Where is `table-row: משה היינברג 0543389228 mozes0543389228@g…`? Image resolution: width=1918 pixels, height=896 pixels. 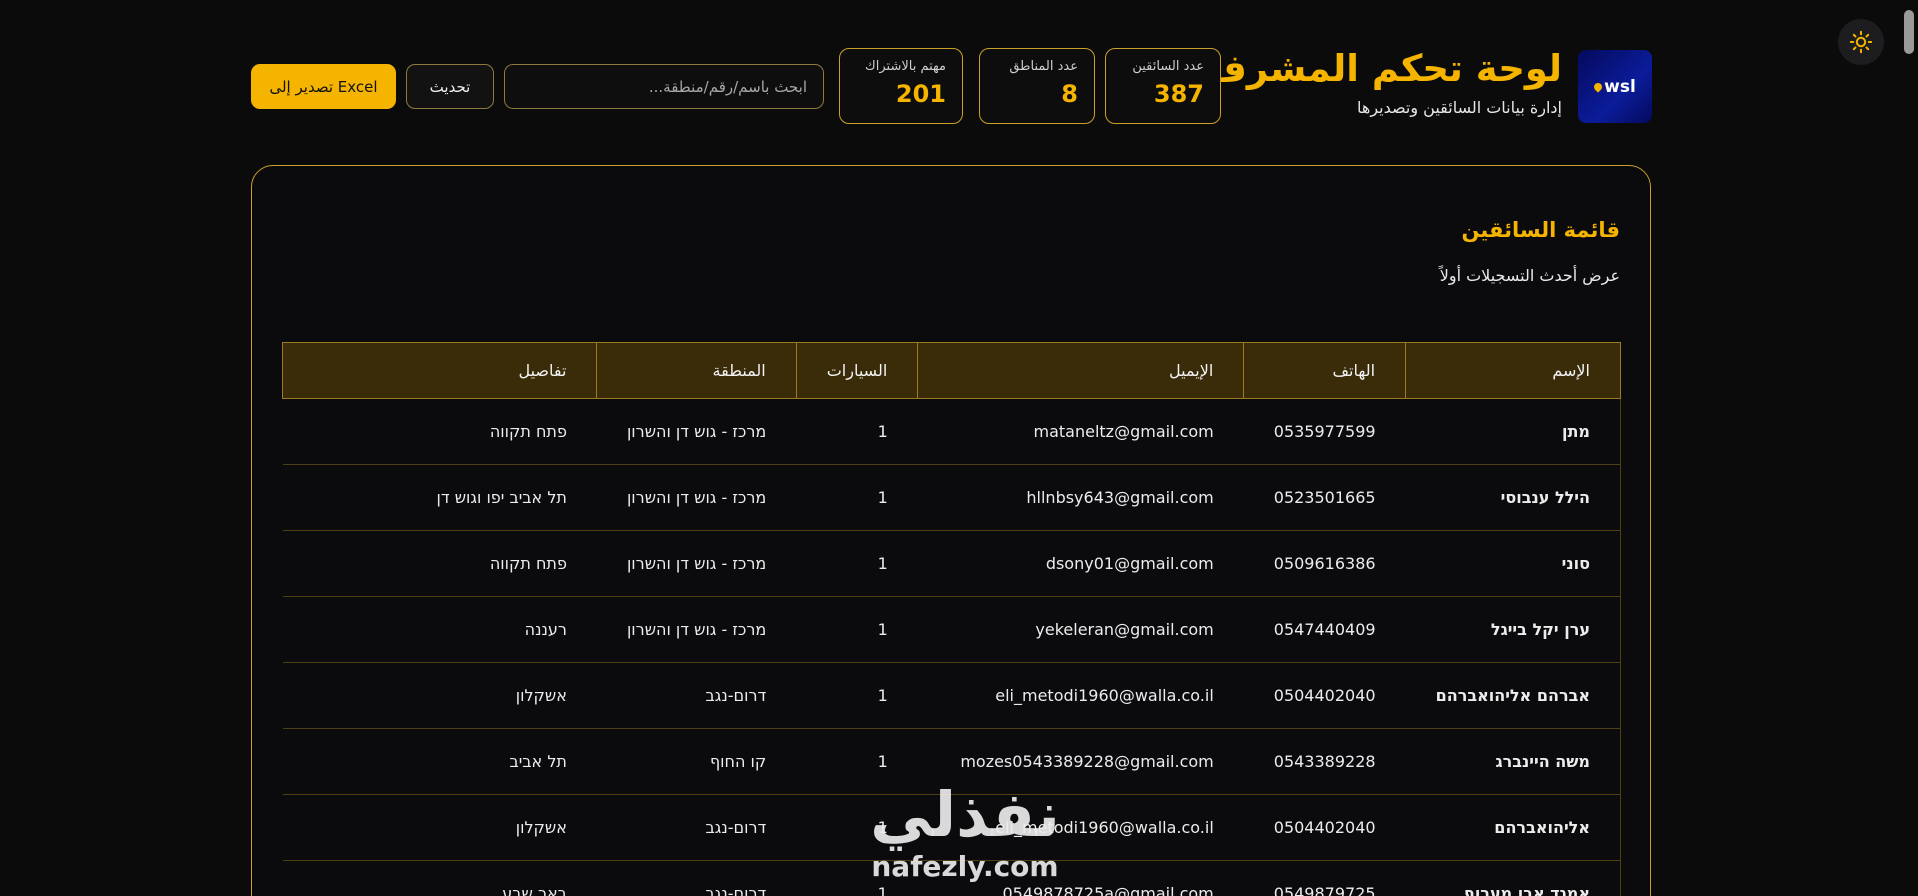 table-row: משה היינברג 0543389228 mozes0543389228@g… is located at coordinates (951, 761).